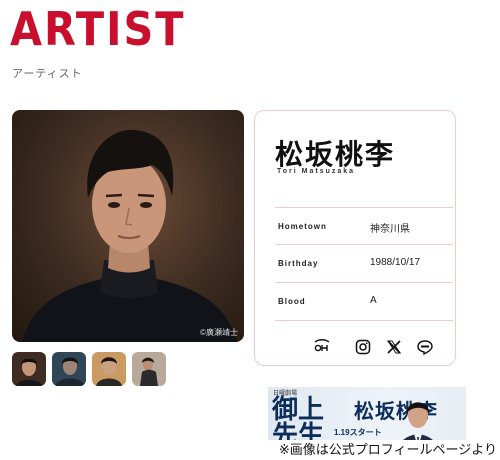 This screenshot has width=500, height=460. Describe the element at coordinates (390, 229) in the screenshot. I see `row-value: 神奈川県` at that location.